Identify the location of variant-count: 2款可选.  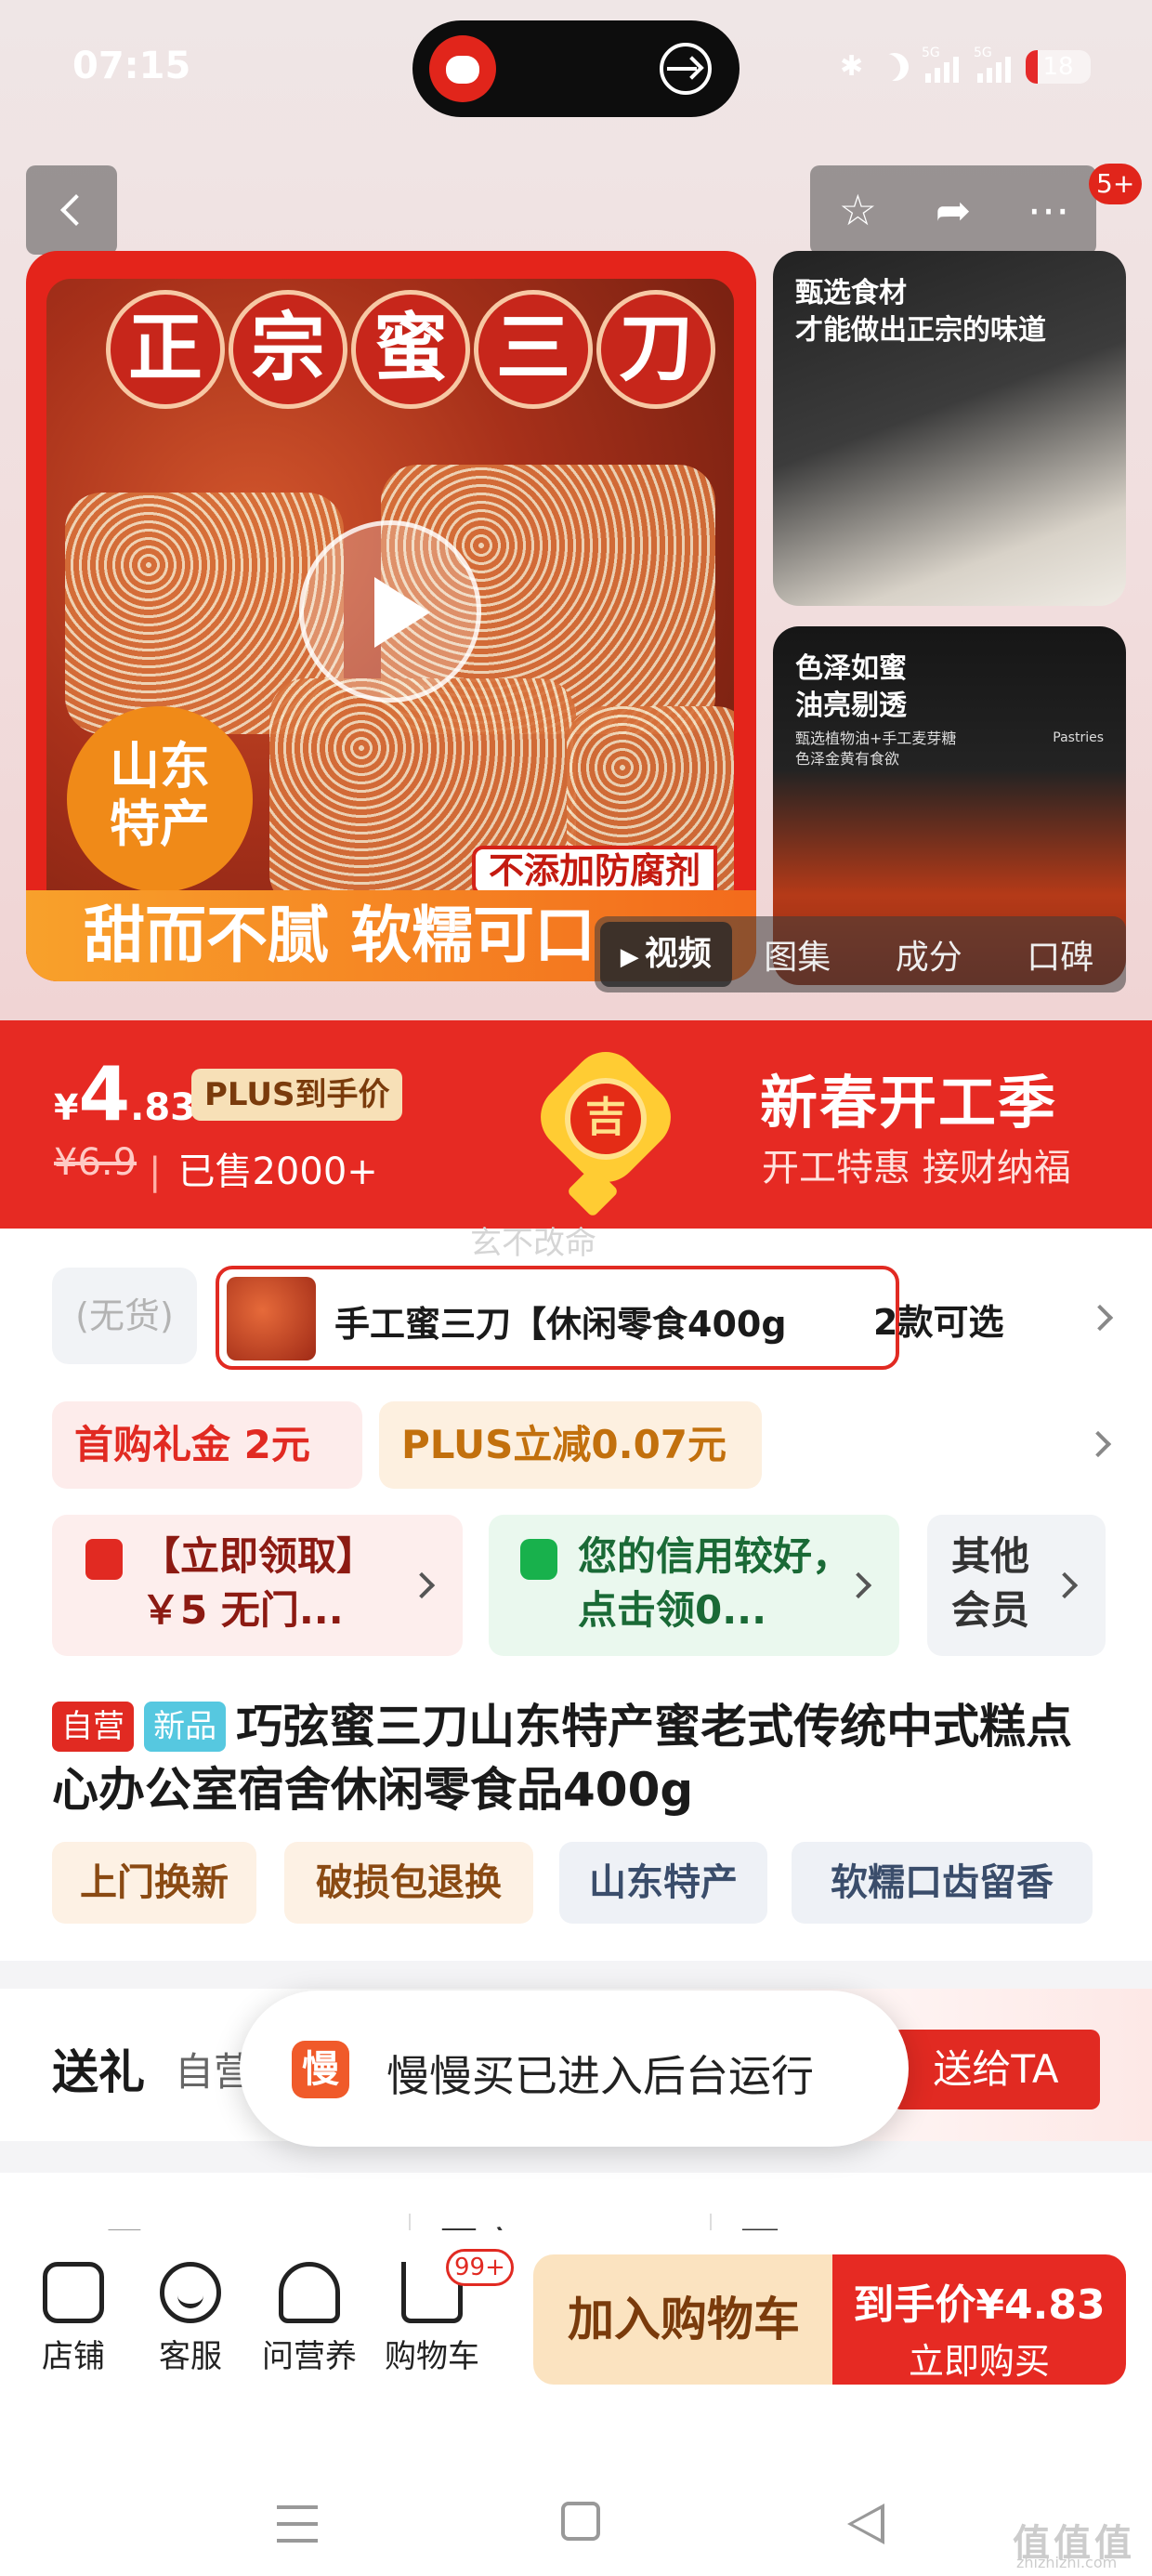
(938, 1322).